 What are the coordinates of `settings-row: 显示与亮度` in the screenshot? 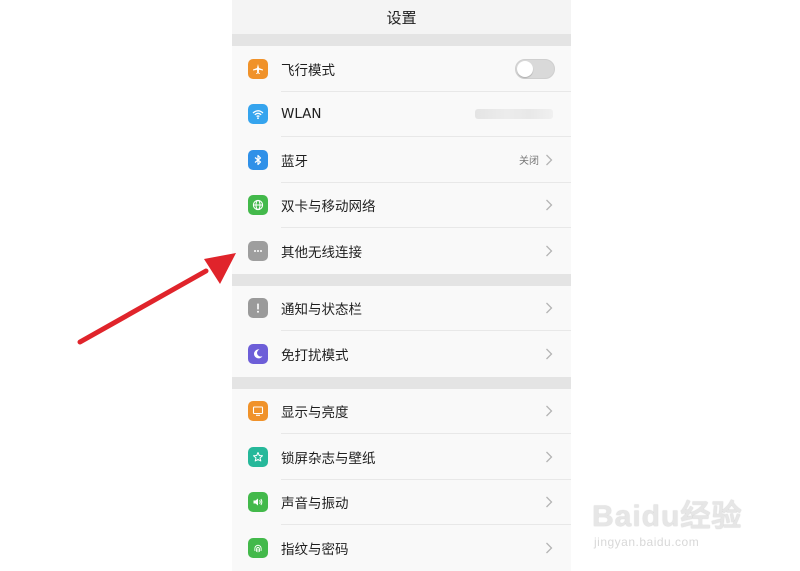 It's located at (401, 412).